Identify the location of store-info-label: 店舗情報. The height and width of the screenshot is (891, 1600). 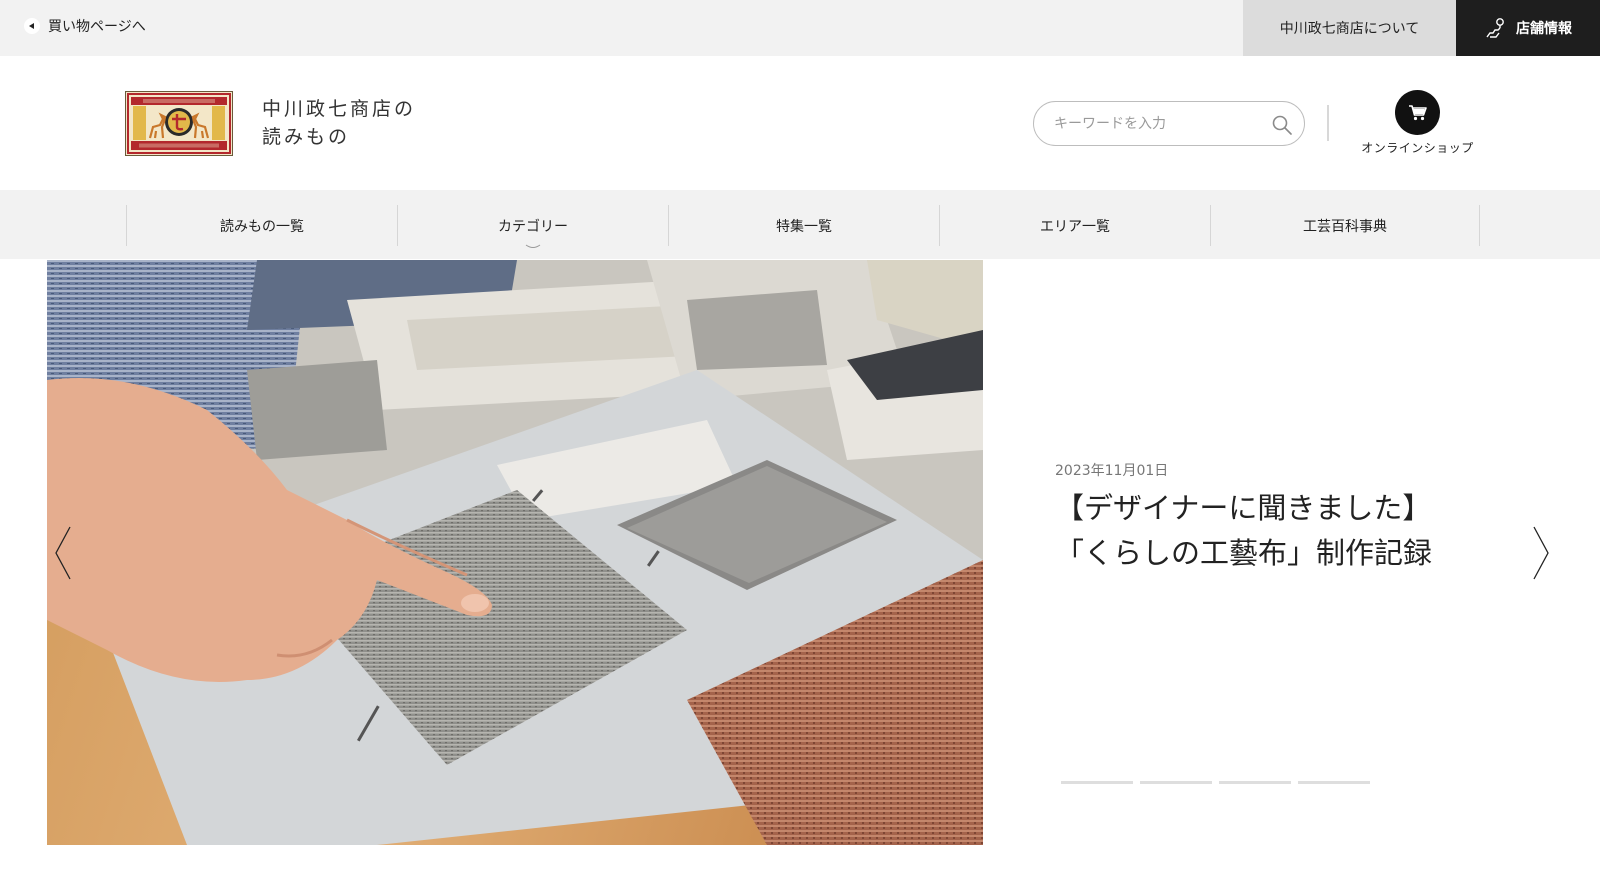
(1544, 29).